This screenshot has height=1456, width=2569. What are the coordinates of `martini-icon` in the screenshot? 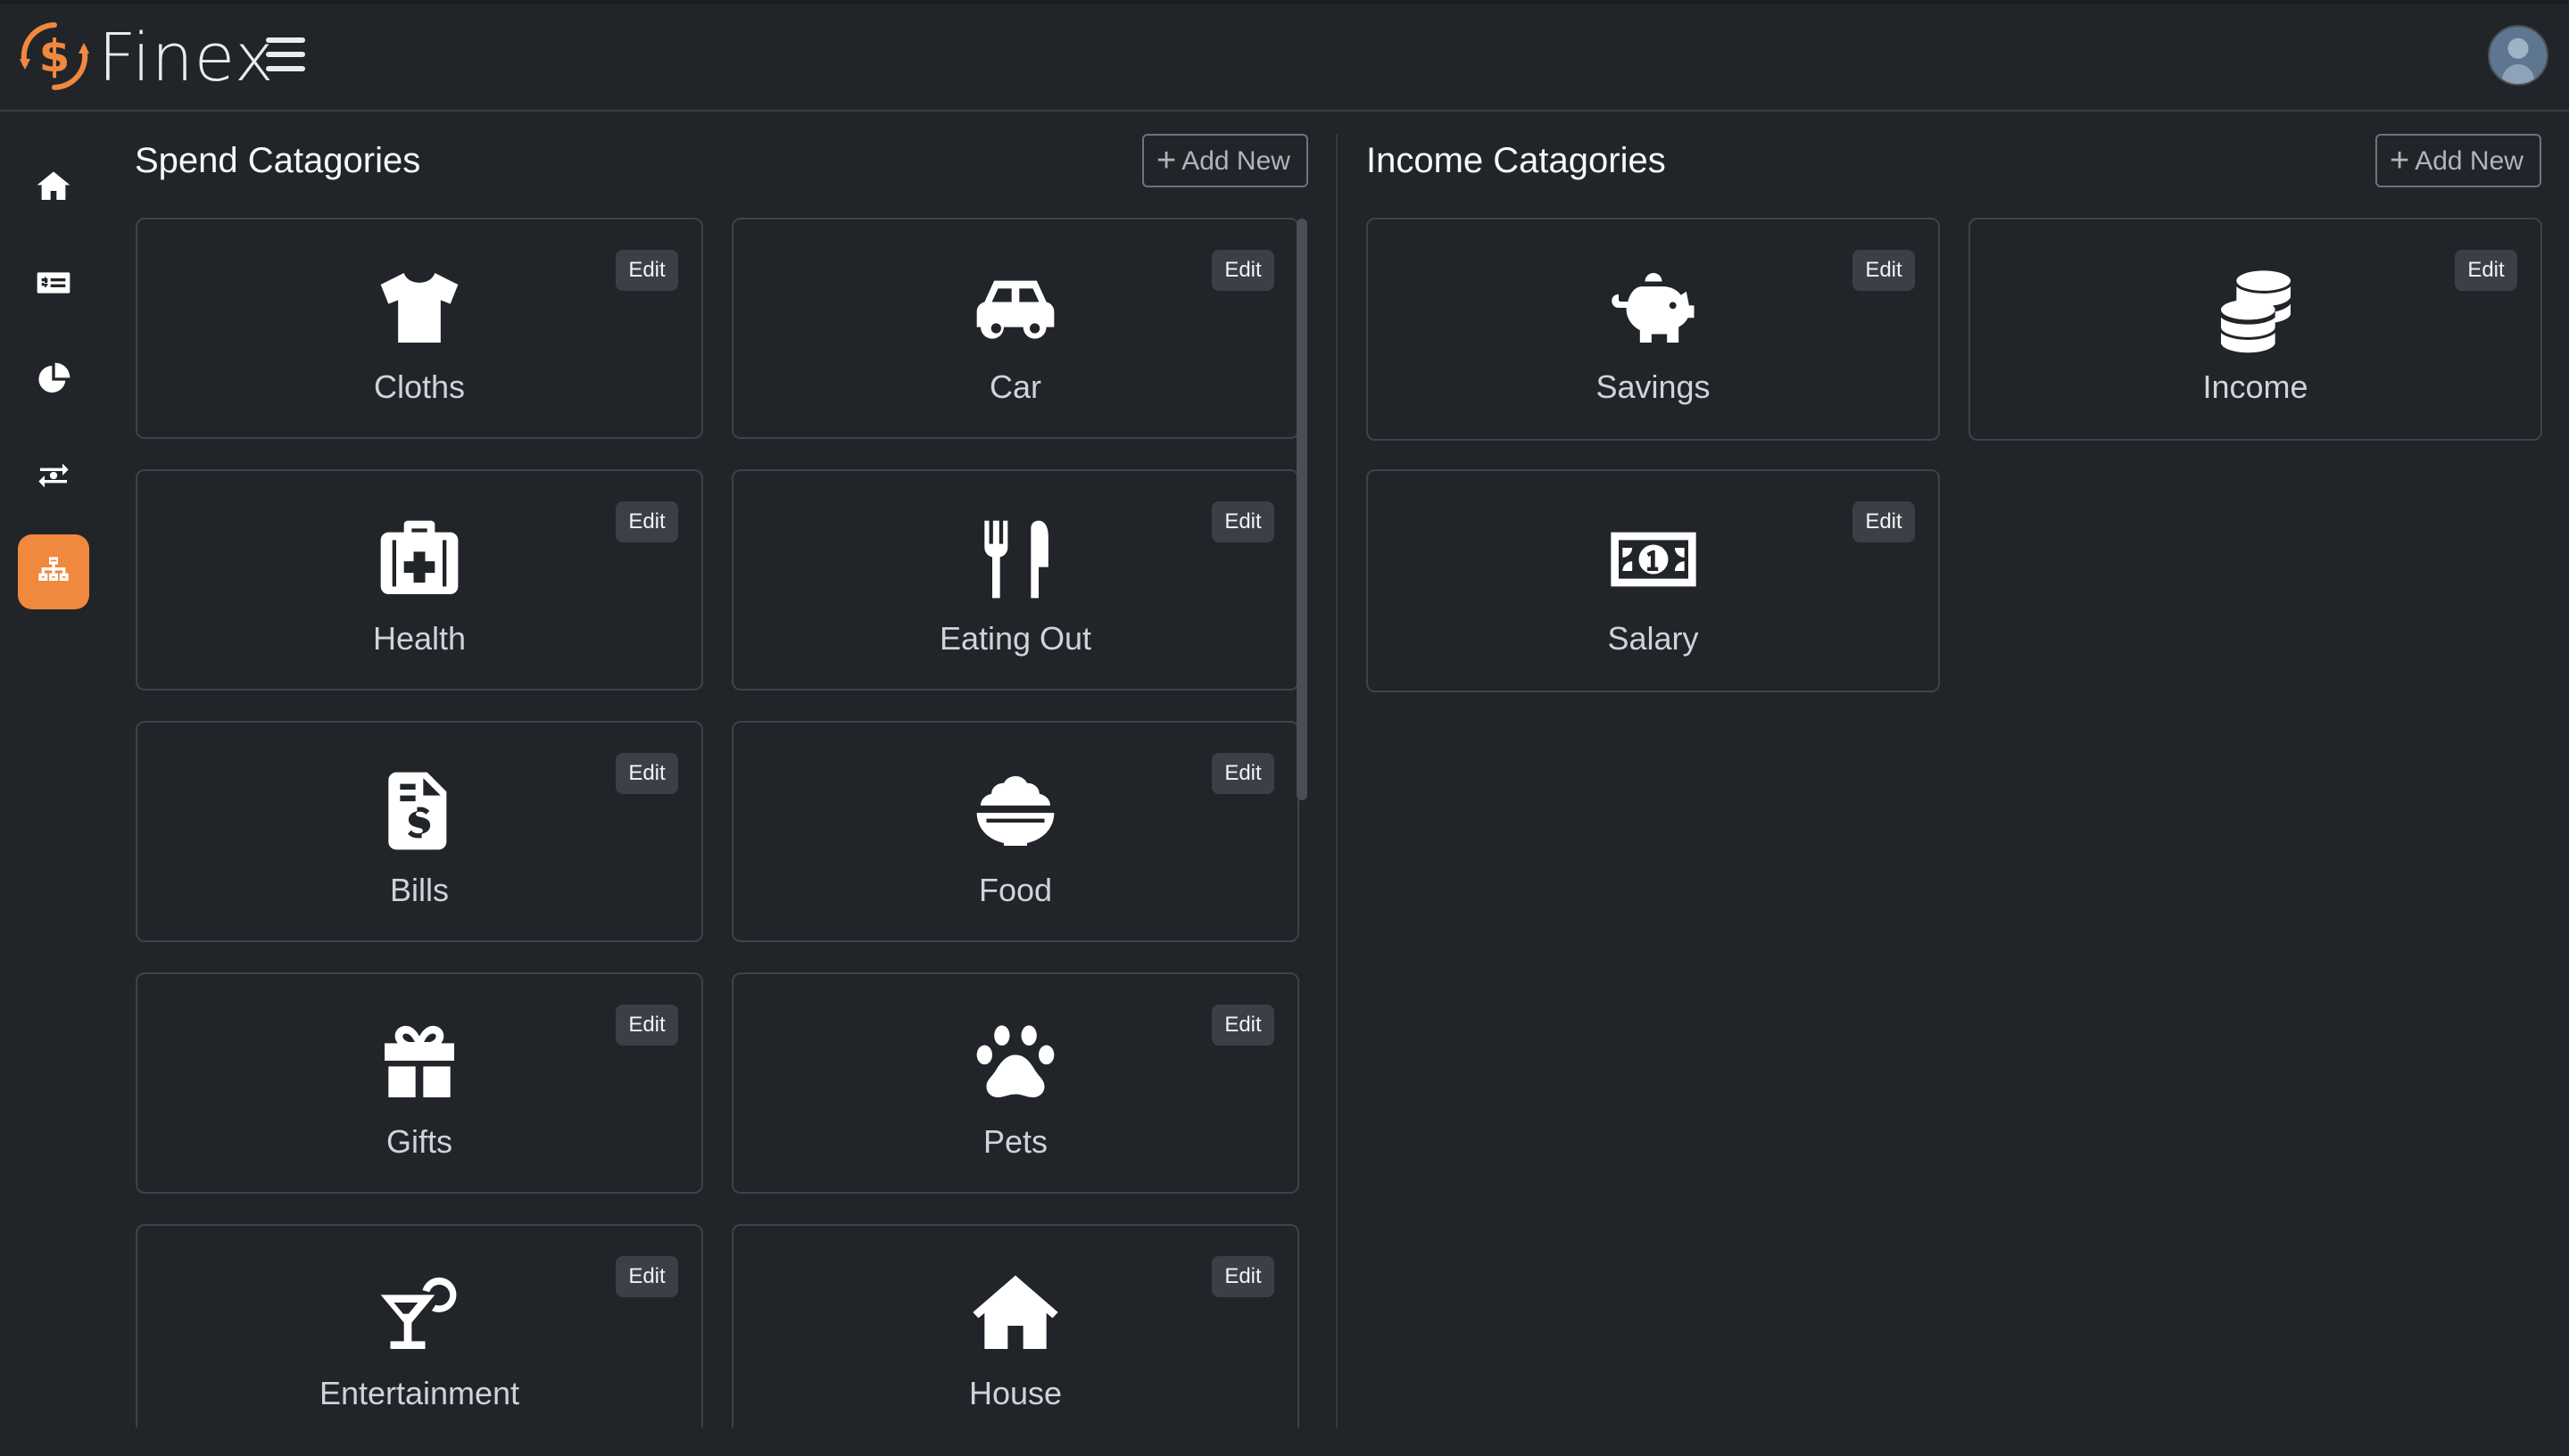 It's located at (419, 1314).